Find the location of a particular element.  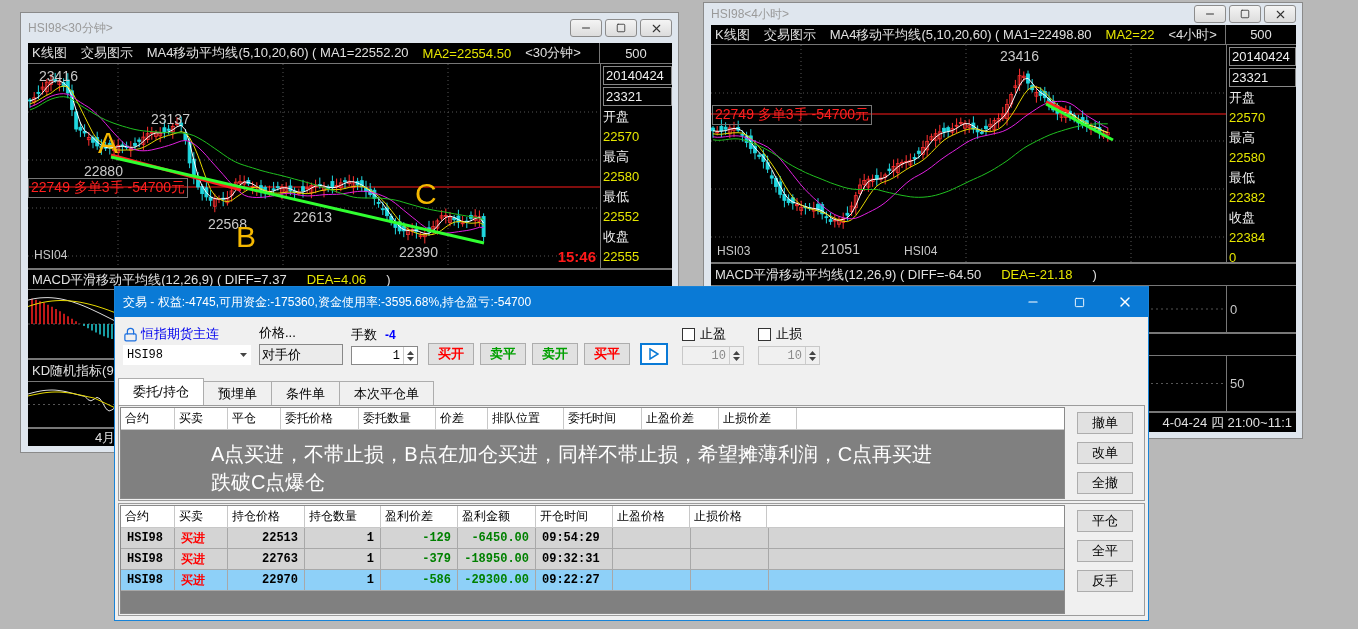

play-button is located at coordinates (654, 354).